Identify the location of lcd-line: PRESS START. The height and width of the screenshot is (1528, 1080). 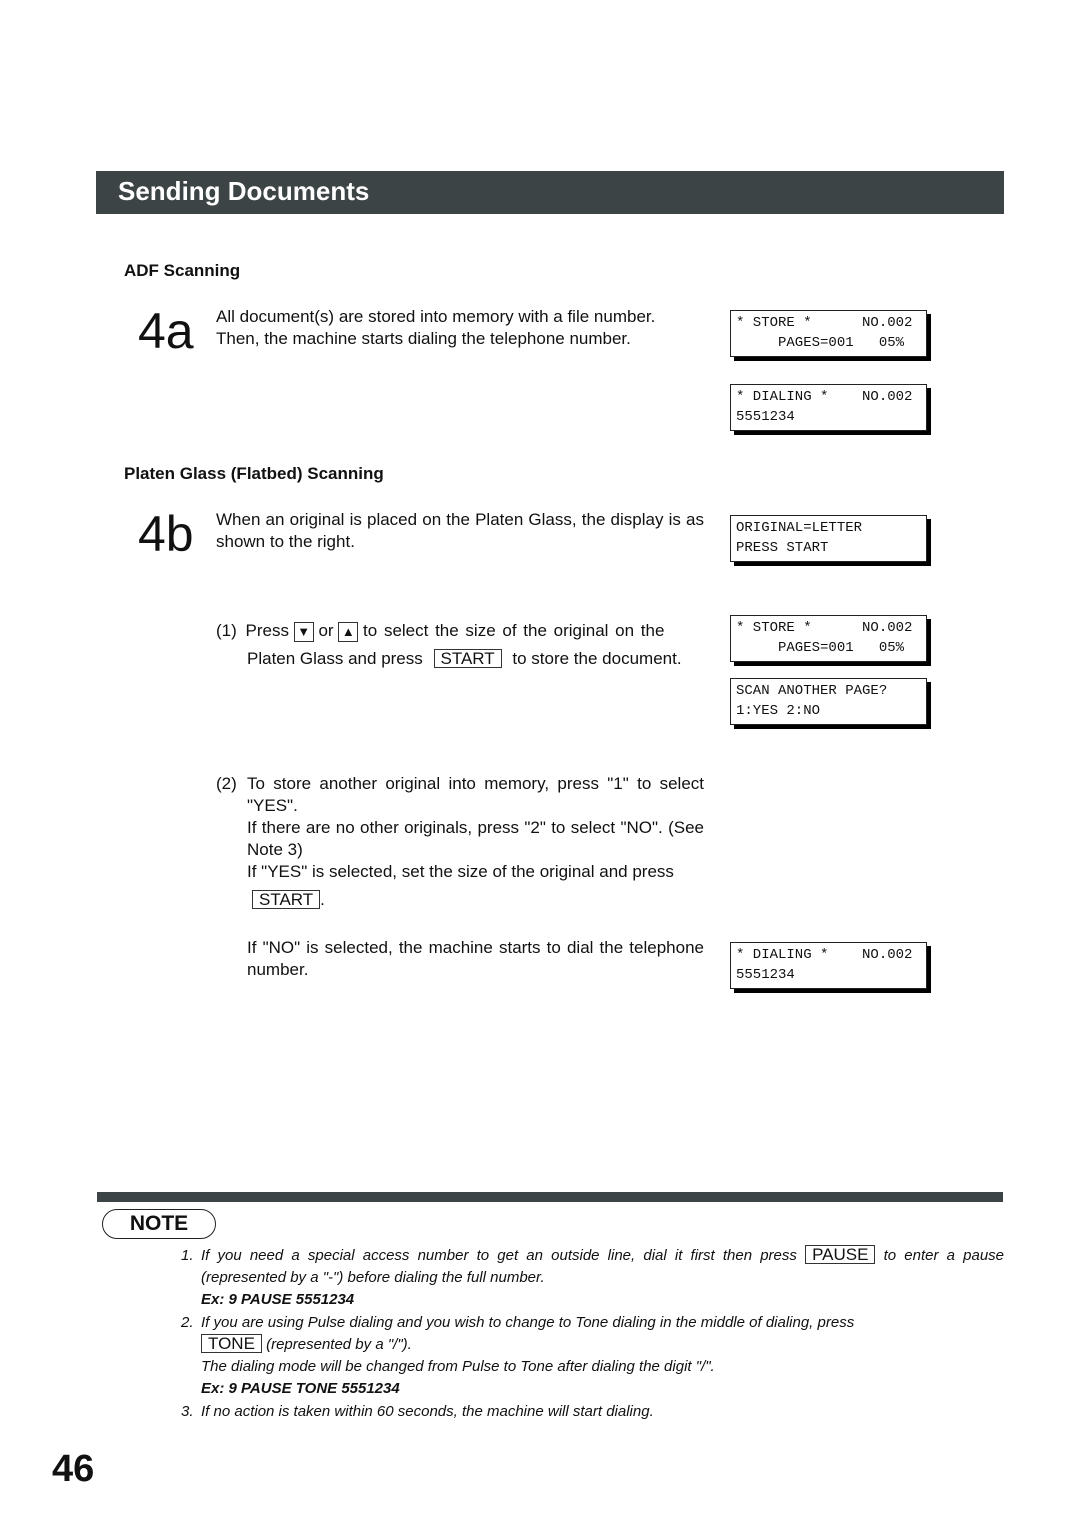
(782, 548).